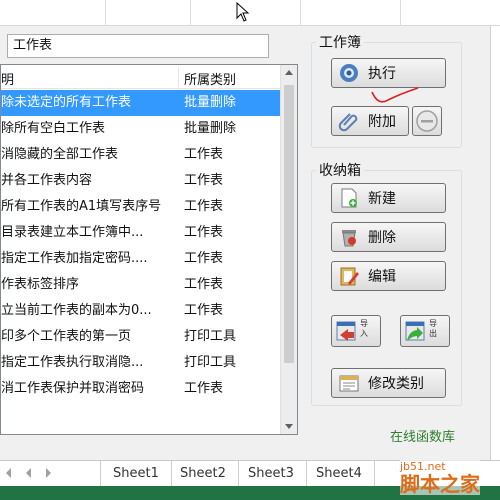  I want to click on edit-clipboard-icon, so click(349, 276).